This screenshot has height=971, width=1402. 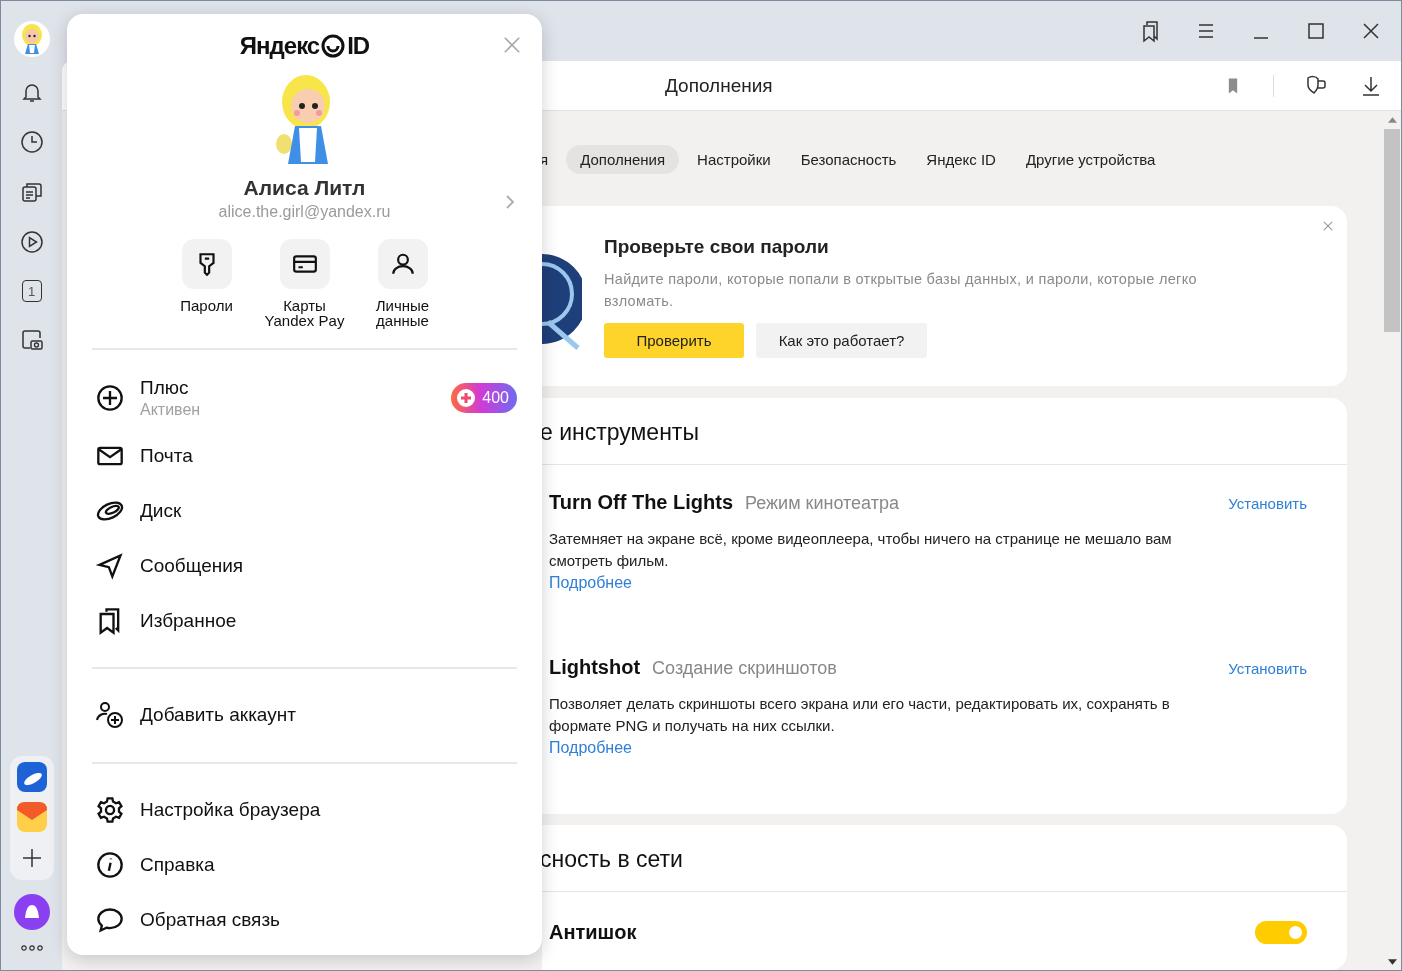 What do you see at coordinates (304, 565) in the screenshot?
I see `service-item: Сообщения` at bounding box center [304, 565].